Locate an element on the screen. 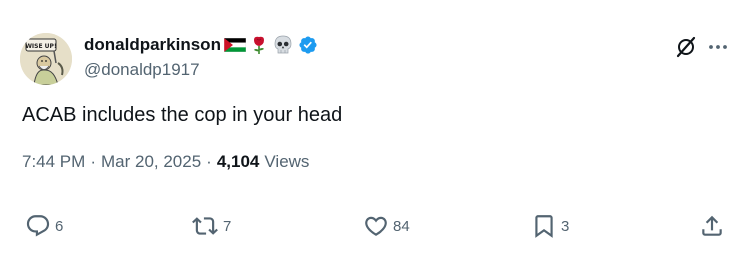  tweet-meta: 7:44 PM · Mar 20, 2025 · 4,104 Views is located at coordinates (165, 162).